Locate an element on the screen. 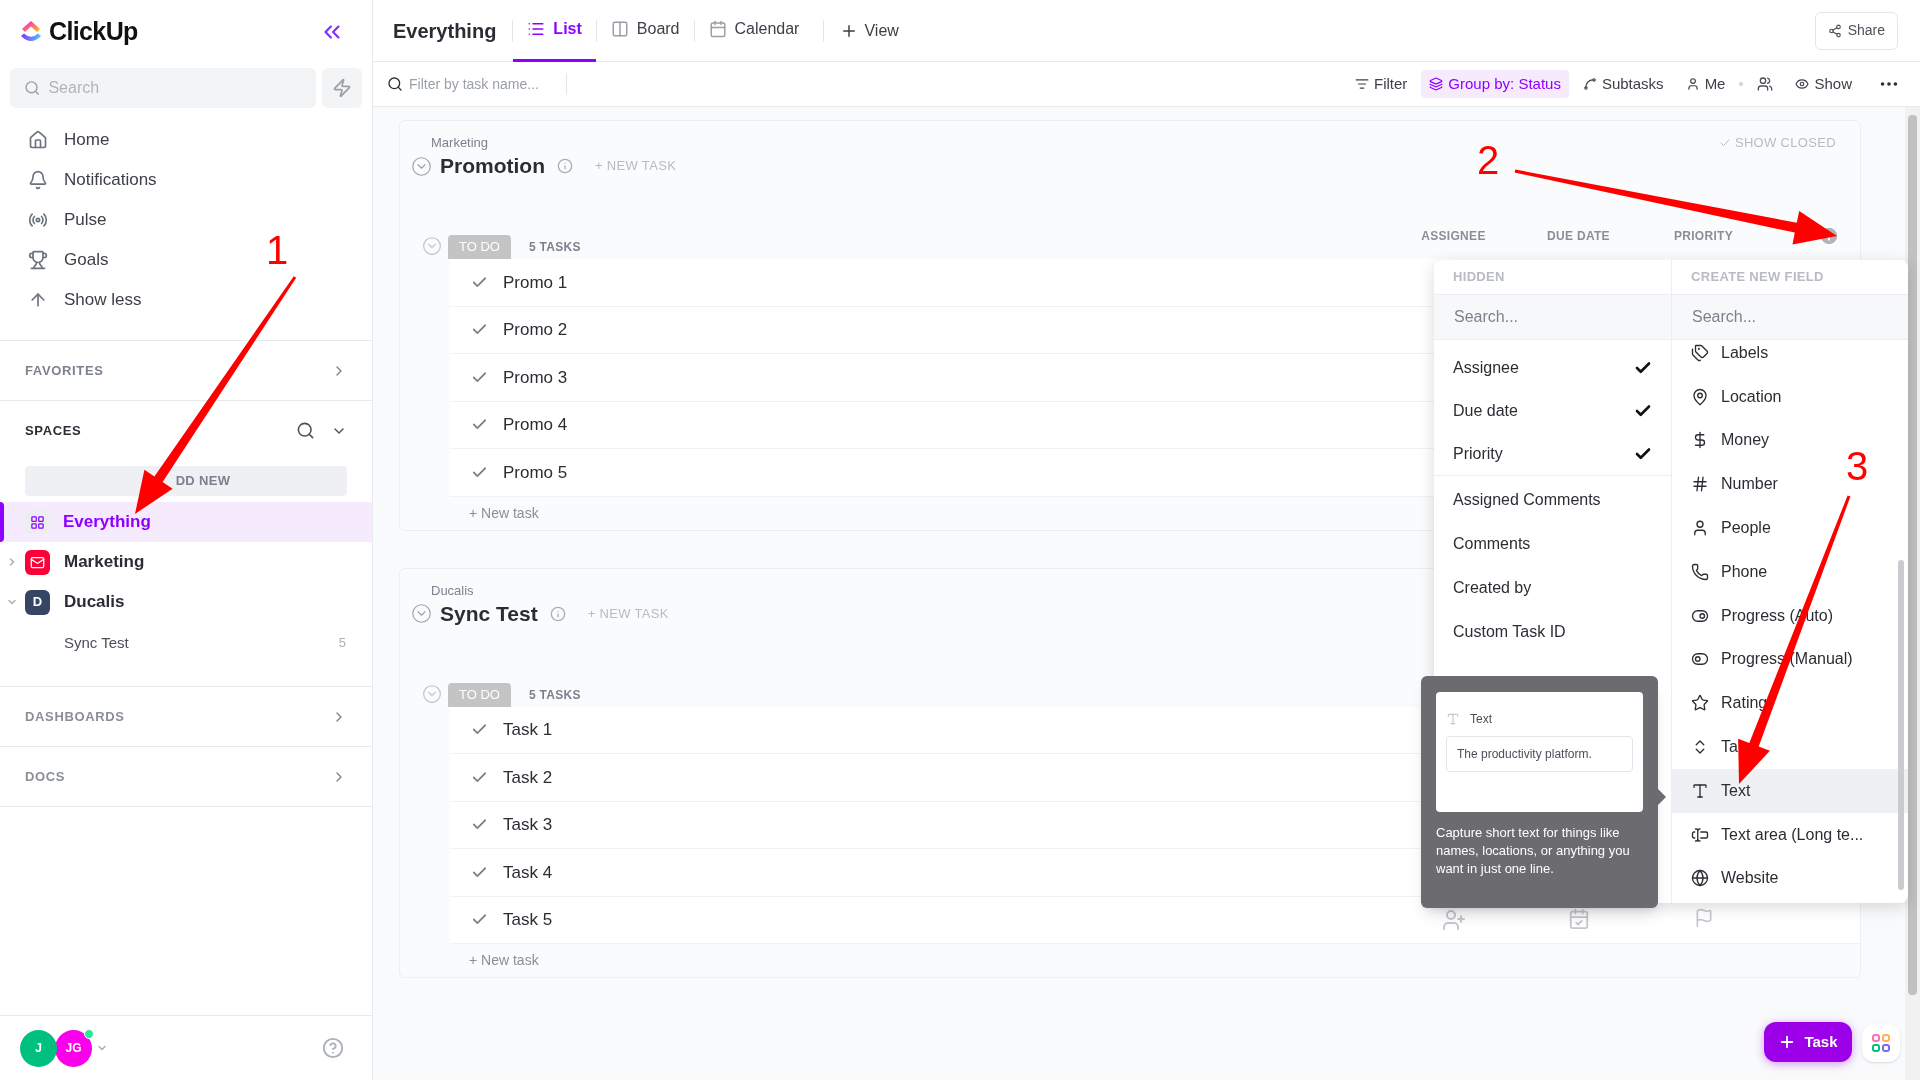 This screenshot has width=1920, height=1080. list-title: Promotion is located at coordinates (492, 166).